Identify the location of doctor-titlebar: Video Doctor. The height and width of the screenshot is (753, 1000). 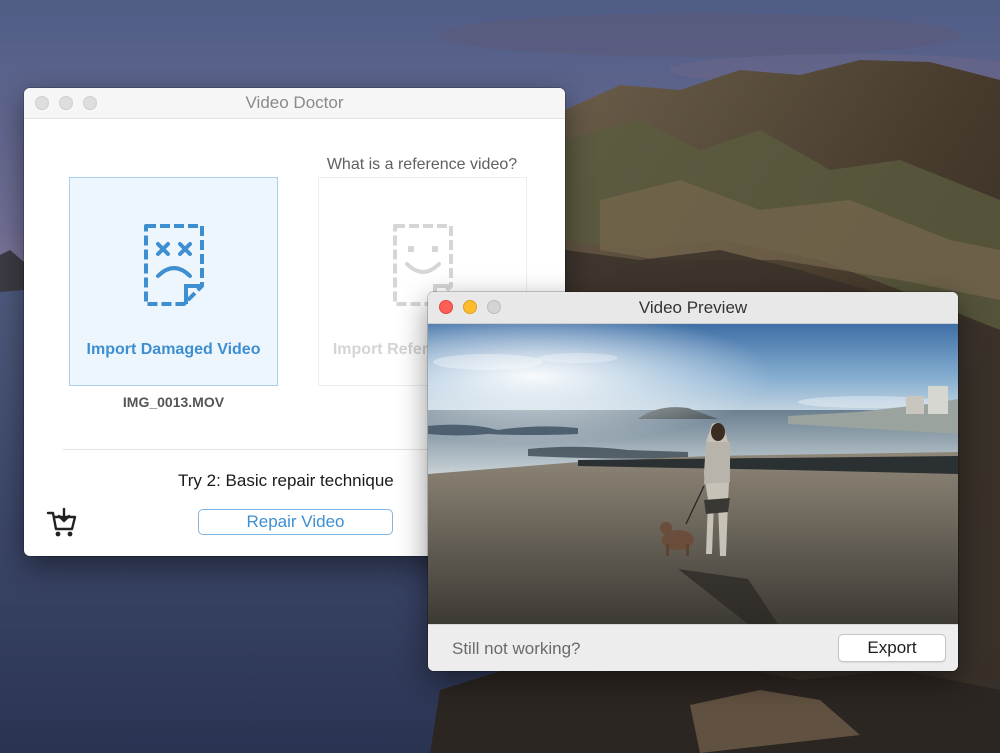
(294, 103).